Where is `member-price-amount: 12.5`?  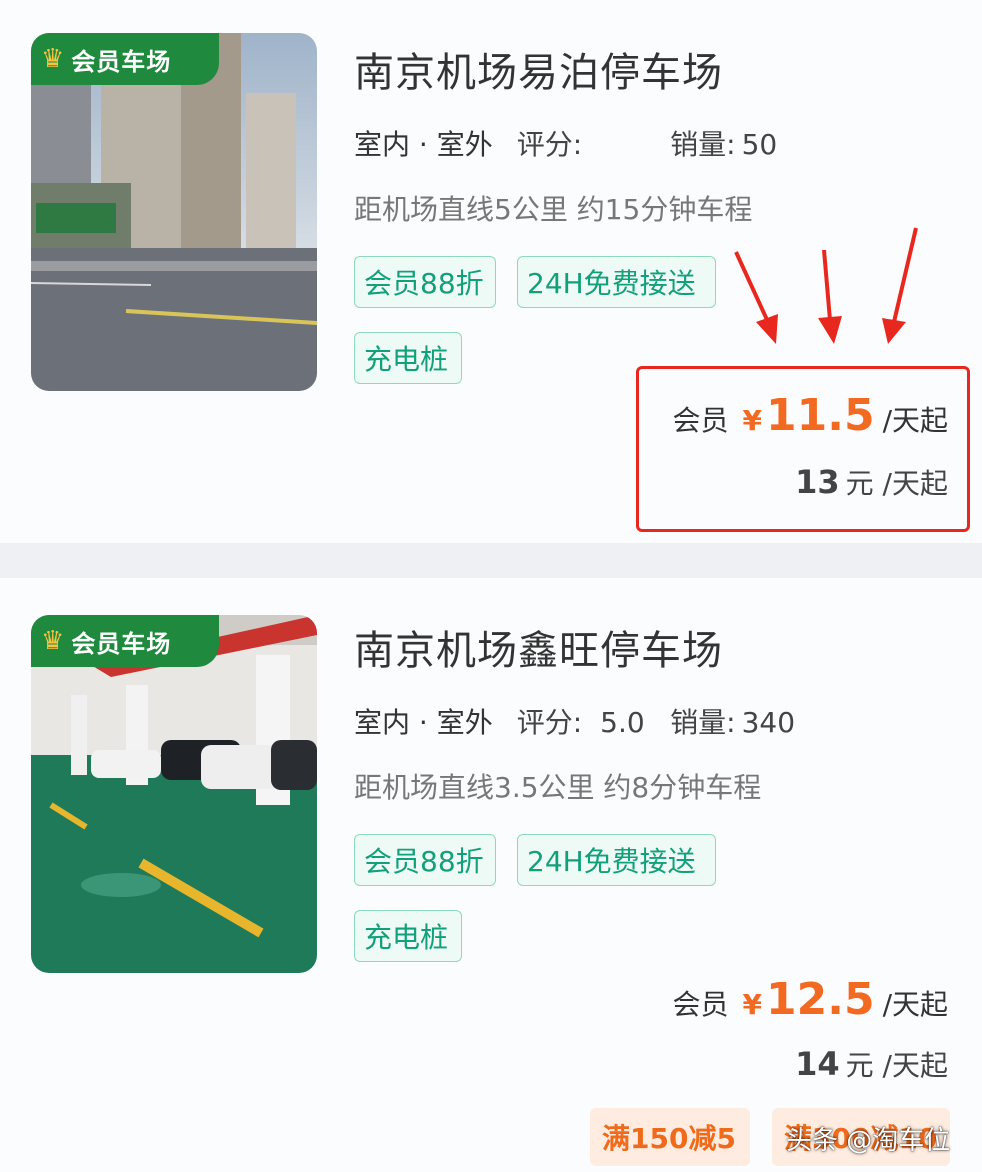 member-price-amount: 12.5 is located at coordinates (820, 999).